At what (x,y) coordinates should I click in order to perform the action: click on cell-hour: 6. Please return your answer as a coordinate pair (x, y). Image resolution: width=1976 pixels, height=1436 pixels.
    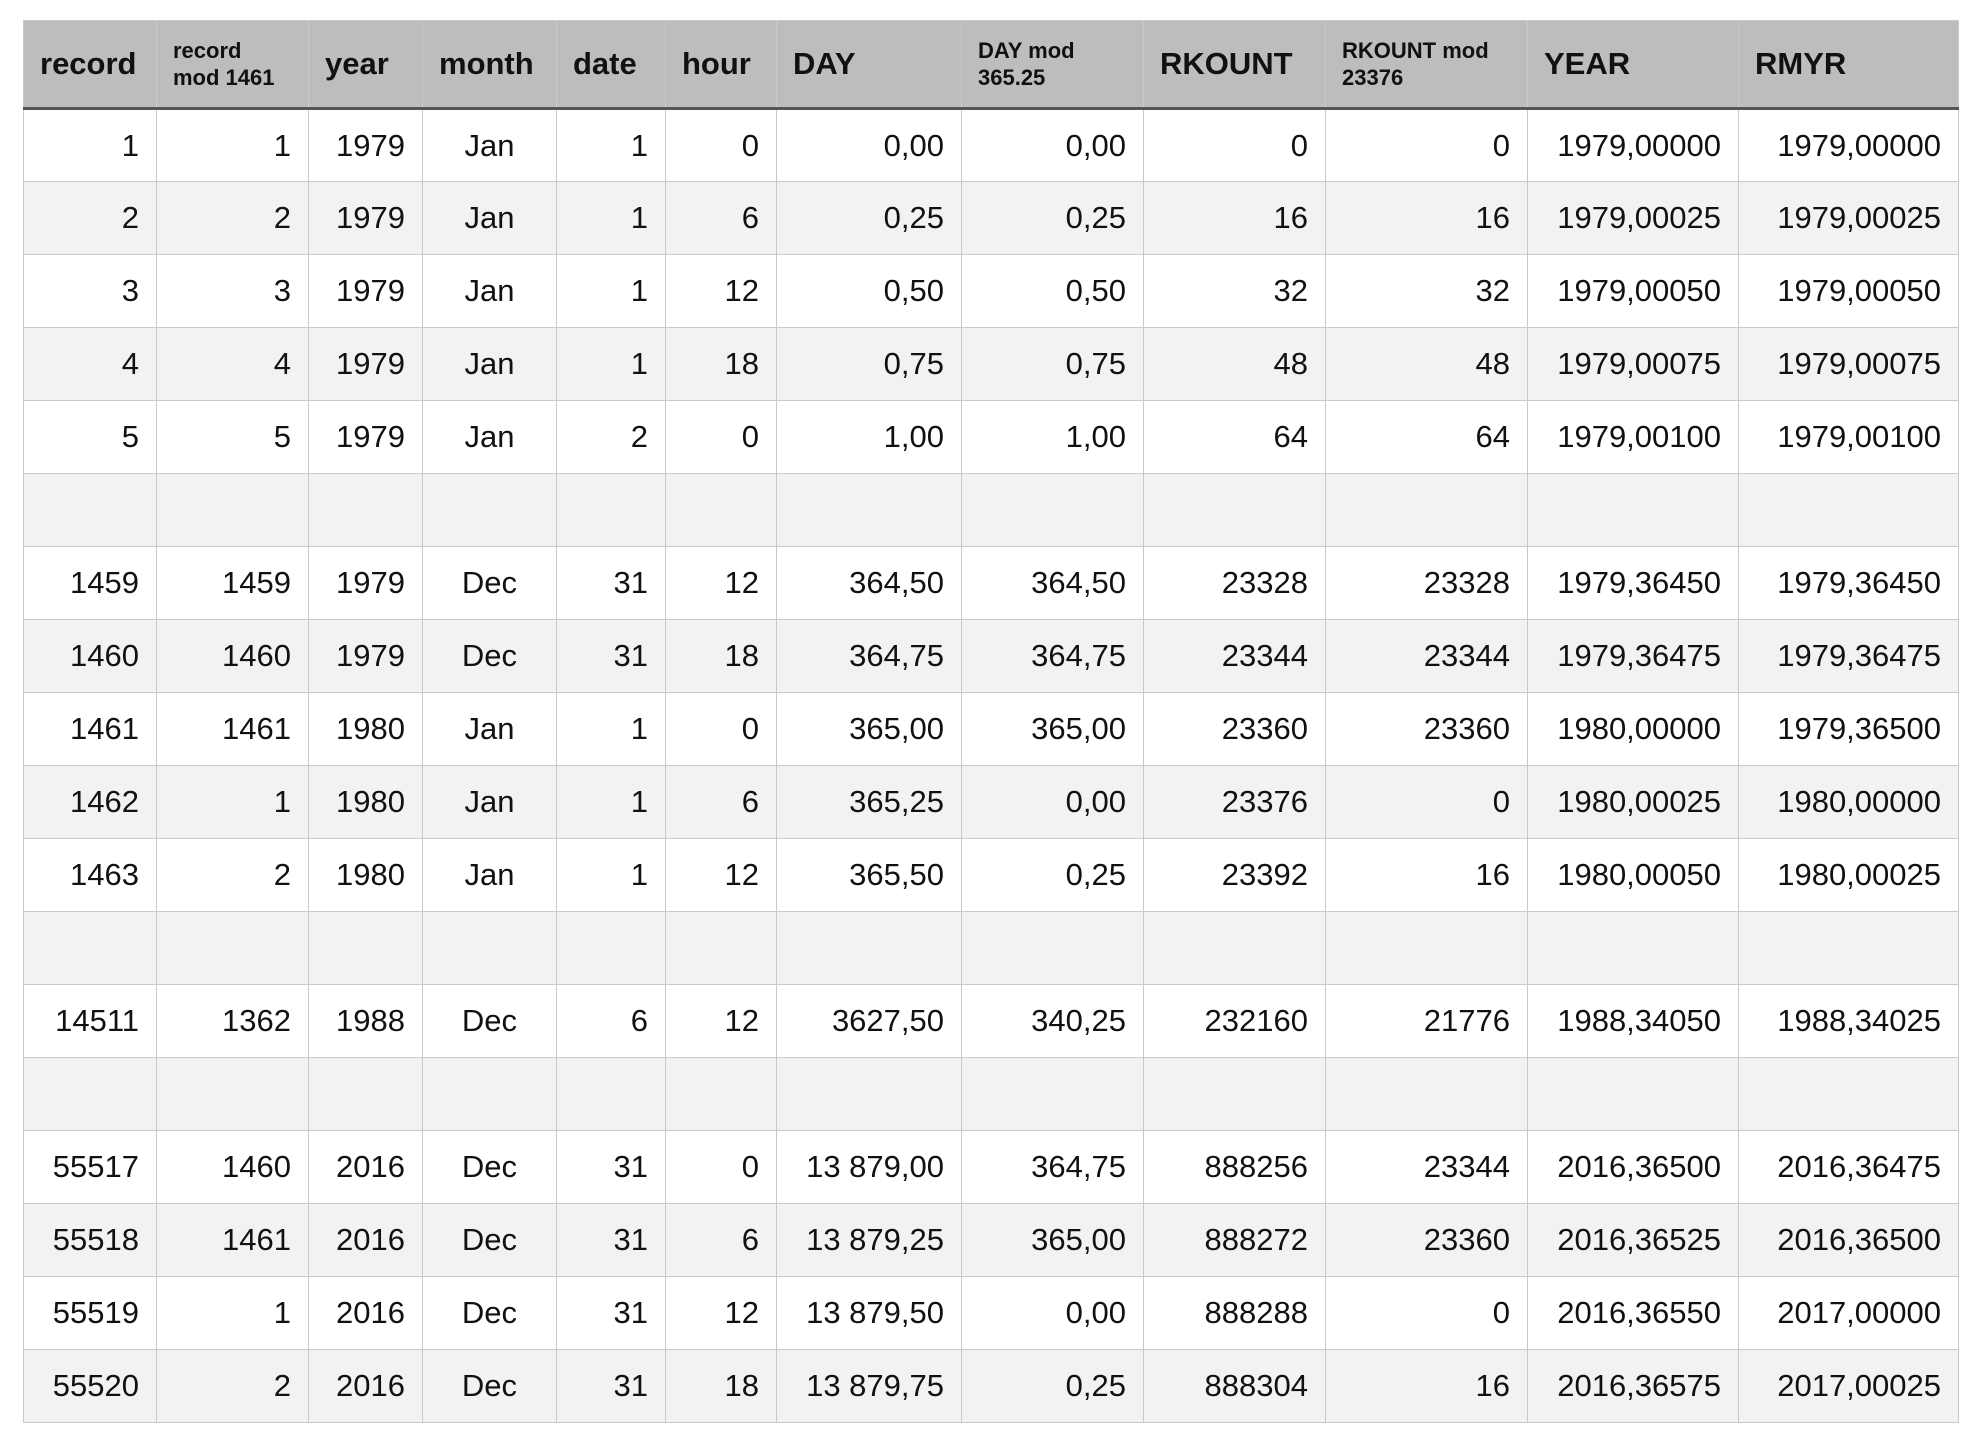
    Looking at the image, I should click on (721, 1240).